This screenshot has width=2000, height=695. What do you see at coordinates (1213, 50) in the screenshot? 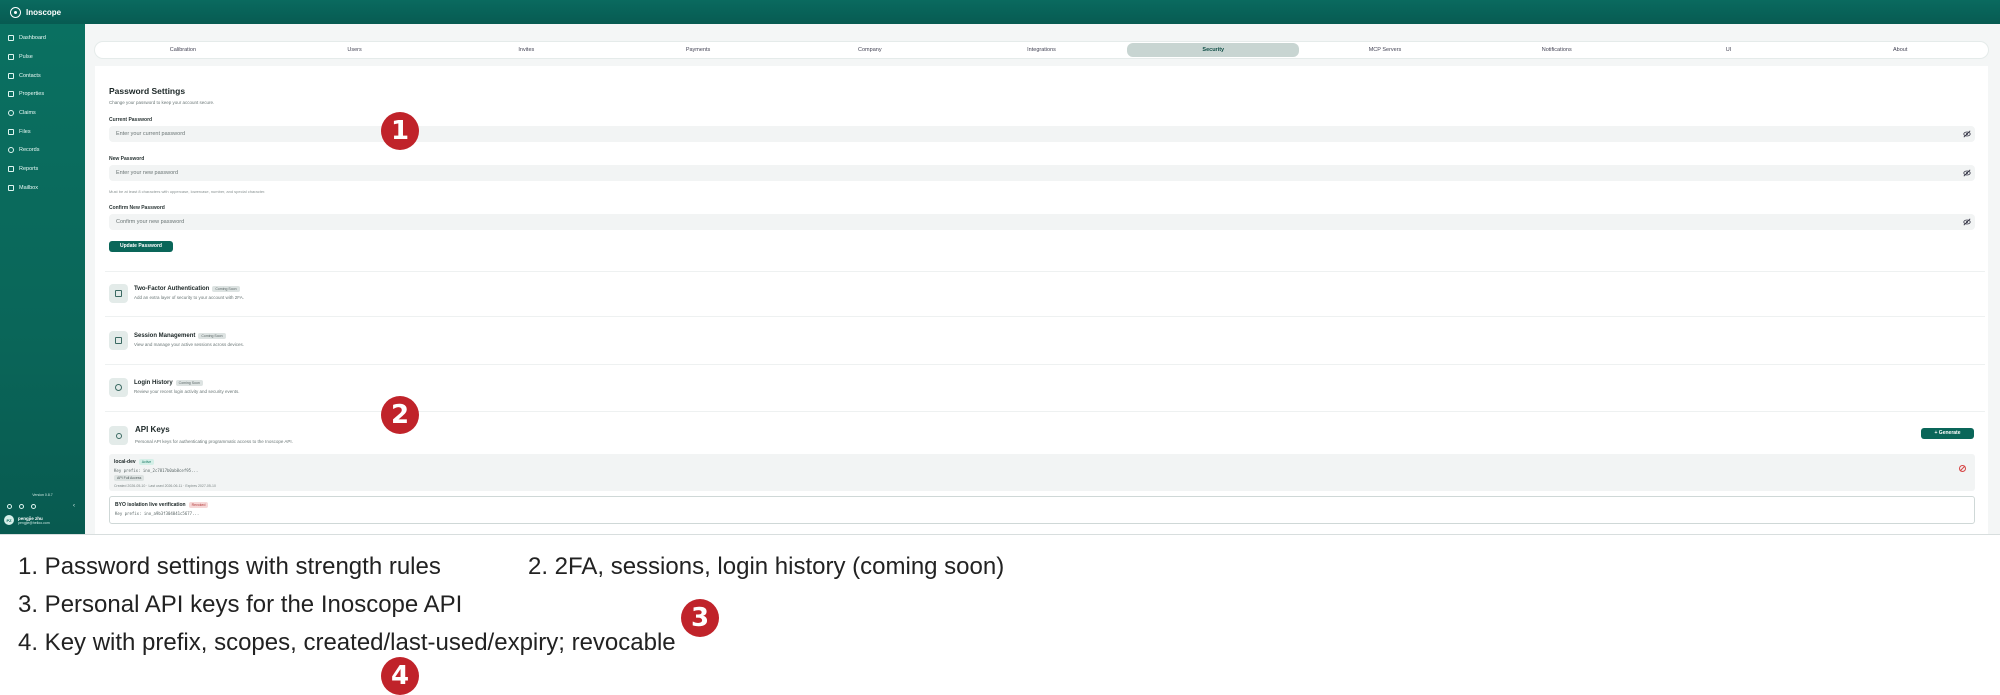
I see `tab-security: Security` at bounding box center [1213, 50].